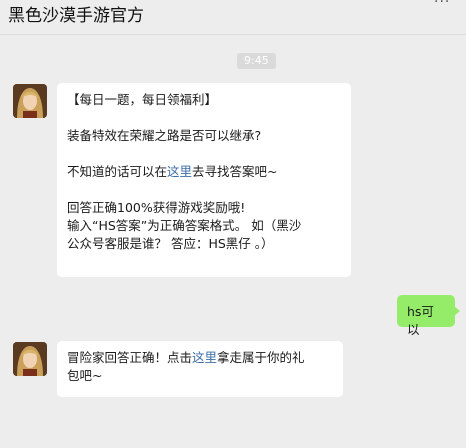 Image resolution: width=466 pixels, height=448 pixels. Describe the element at coordinates (186, 357) in the screenshot. I see `reward-line1: 冒险家回答正确！点击这里拿走属于你的礼` at that location.